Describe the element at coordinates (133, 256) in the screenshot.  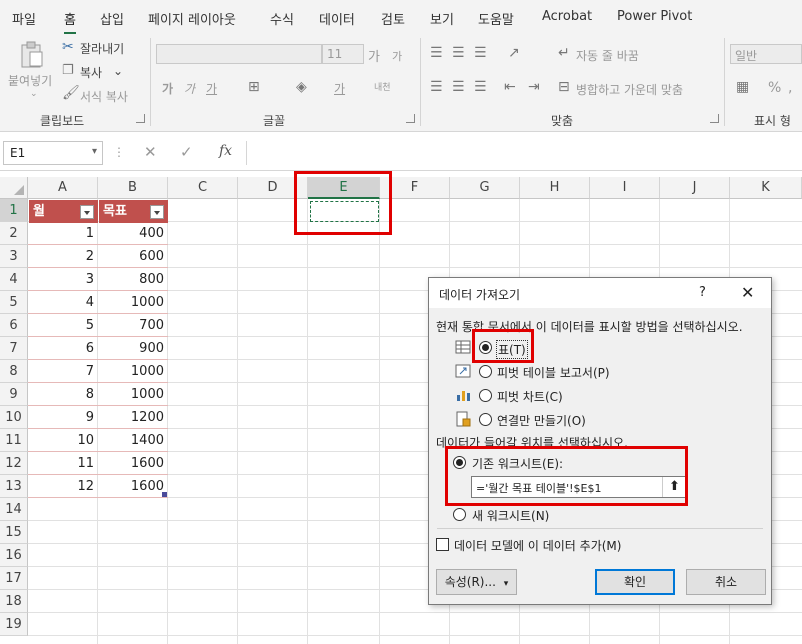
I see `cell-target: 600` at that location.